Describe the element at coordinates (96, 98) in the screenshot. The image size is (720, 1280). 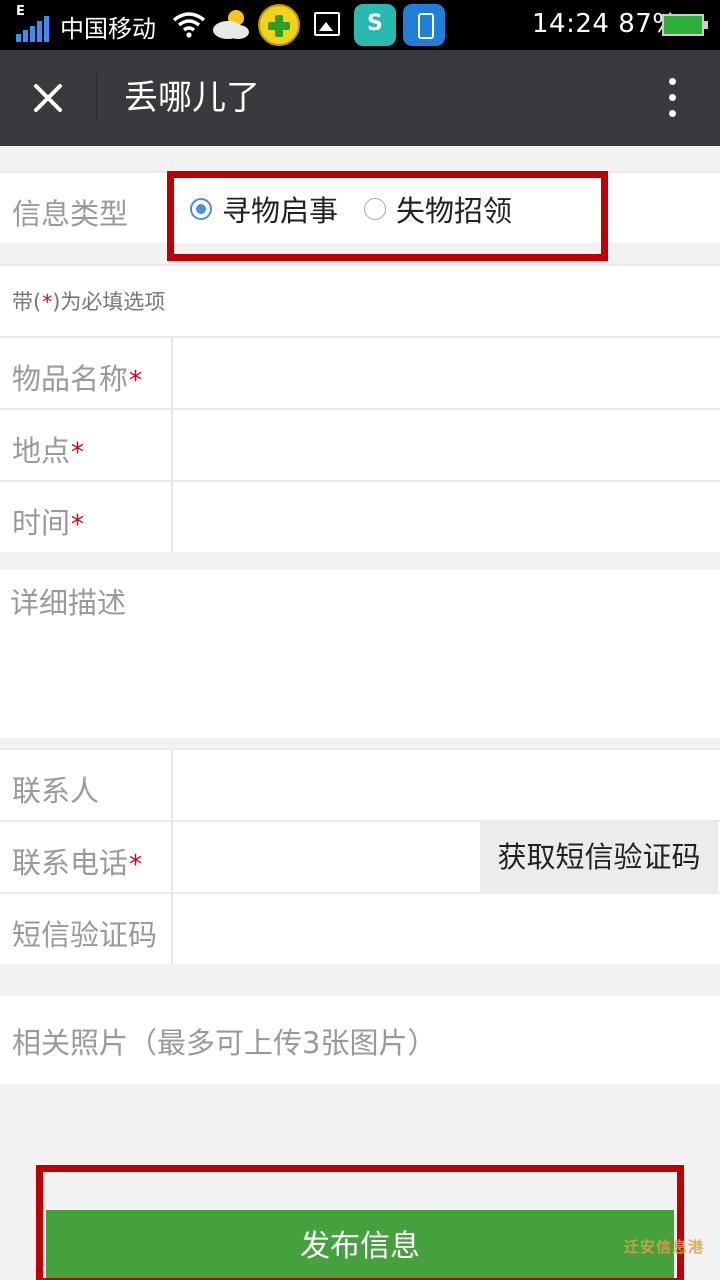
I see `title-divider` at that location.